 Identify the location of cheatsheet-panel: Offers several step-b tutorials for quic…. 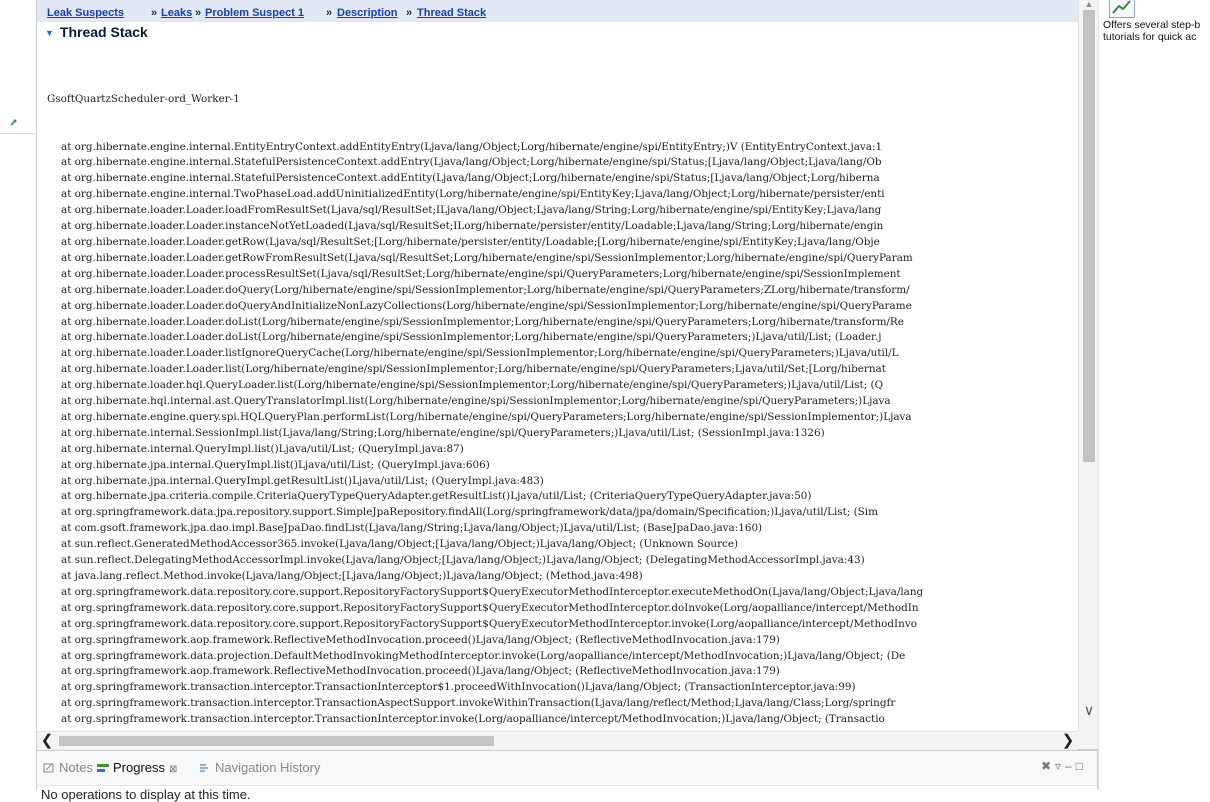
(1154, 395).